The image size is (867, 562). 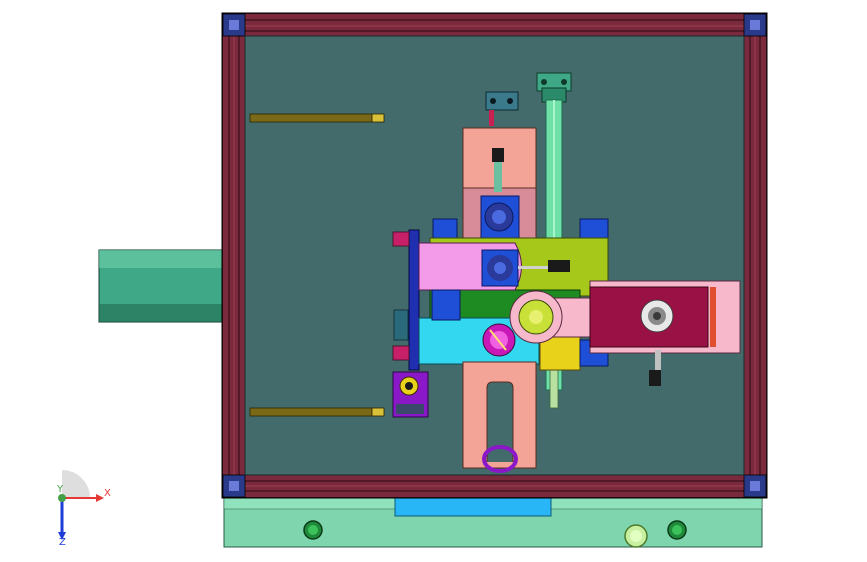 I want to click on y-axis-label: Y, so click(x=60, y=489).